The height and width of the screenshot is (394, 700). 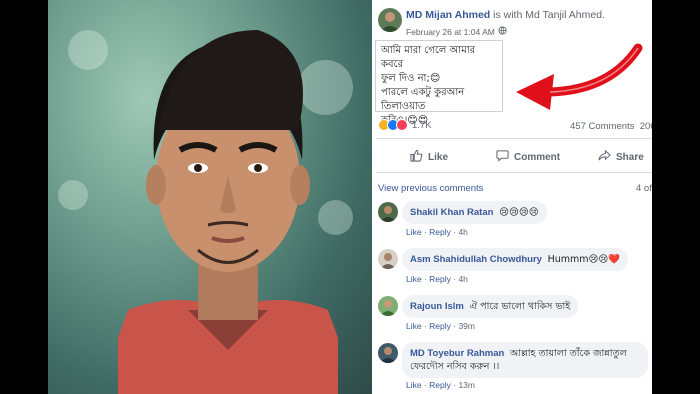 What do you see at coordinates (437, 306) in the screenshot?
I see `commenter-name: Rajoun Islm` at bounding box center [437, 306].